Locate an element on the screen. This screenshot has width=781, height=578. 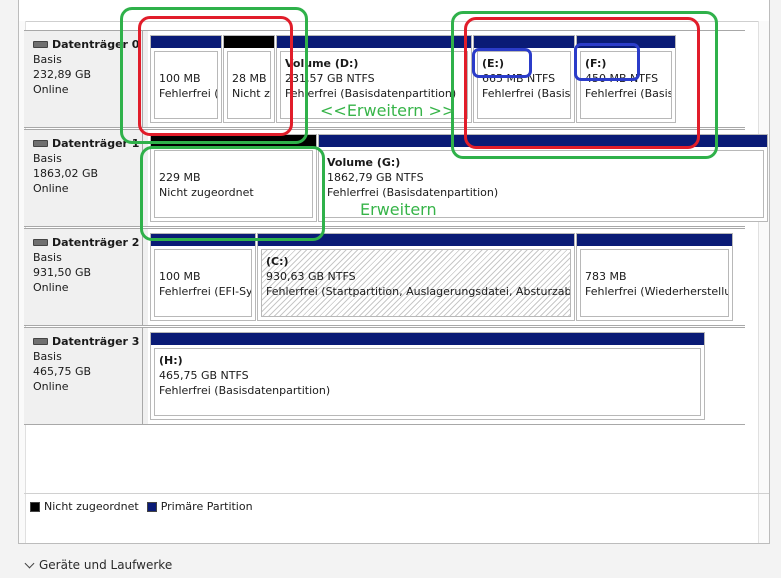
partition-unallocated: 229 MB Nicht zugeordnet is located at coordinates (233, 178).